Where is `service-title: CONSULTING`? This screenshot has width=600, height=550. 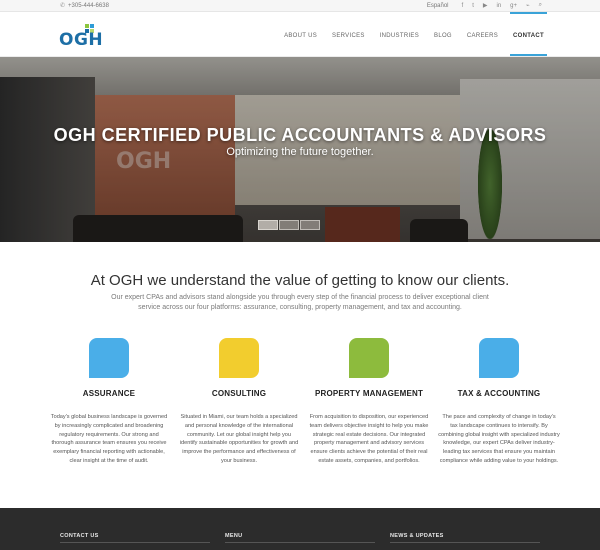
service-title: CONSULTING is located at coordinates (239, 393).